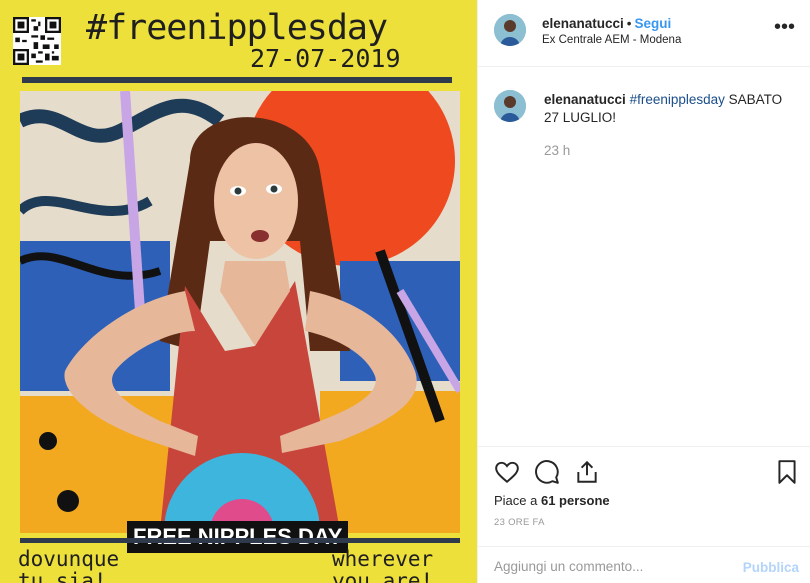  What do you see at coordinates (611, 40) in the screenshot?
I see `post-location: Ex Centrale AEM - Modena` at bounding box center [611, 40].